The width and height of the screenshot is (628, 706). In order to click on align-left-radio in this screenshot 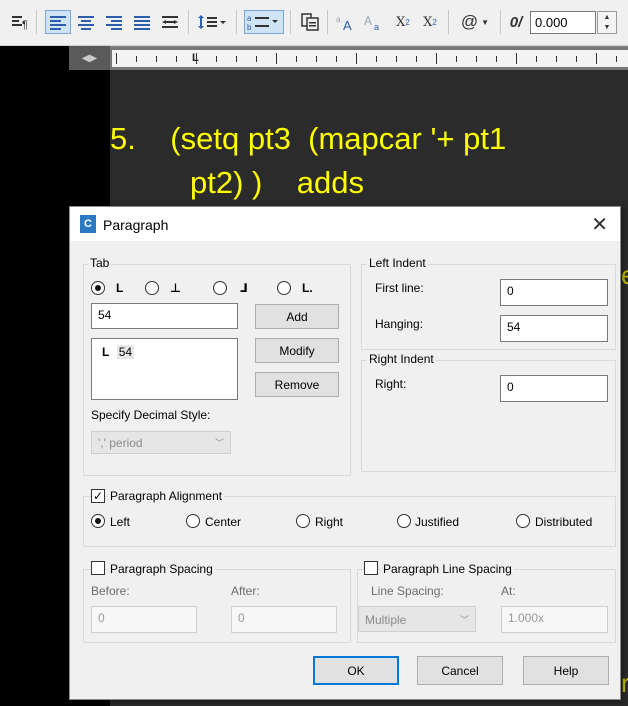, I will do `click(98, 521)`.